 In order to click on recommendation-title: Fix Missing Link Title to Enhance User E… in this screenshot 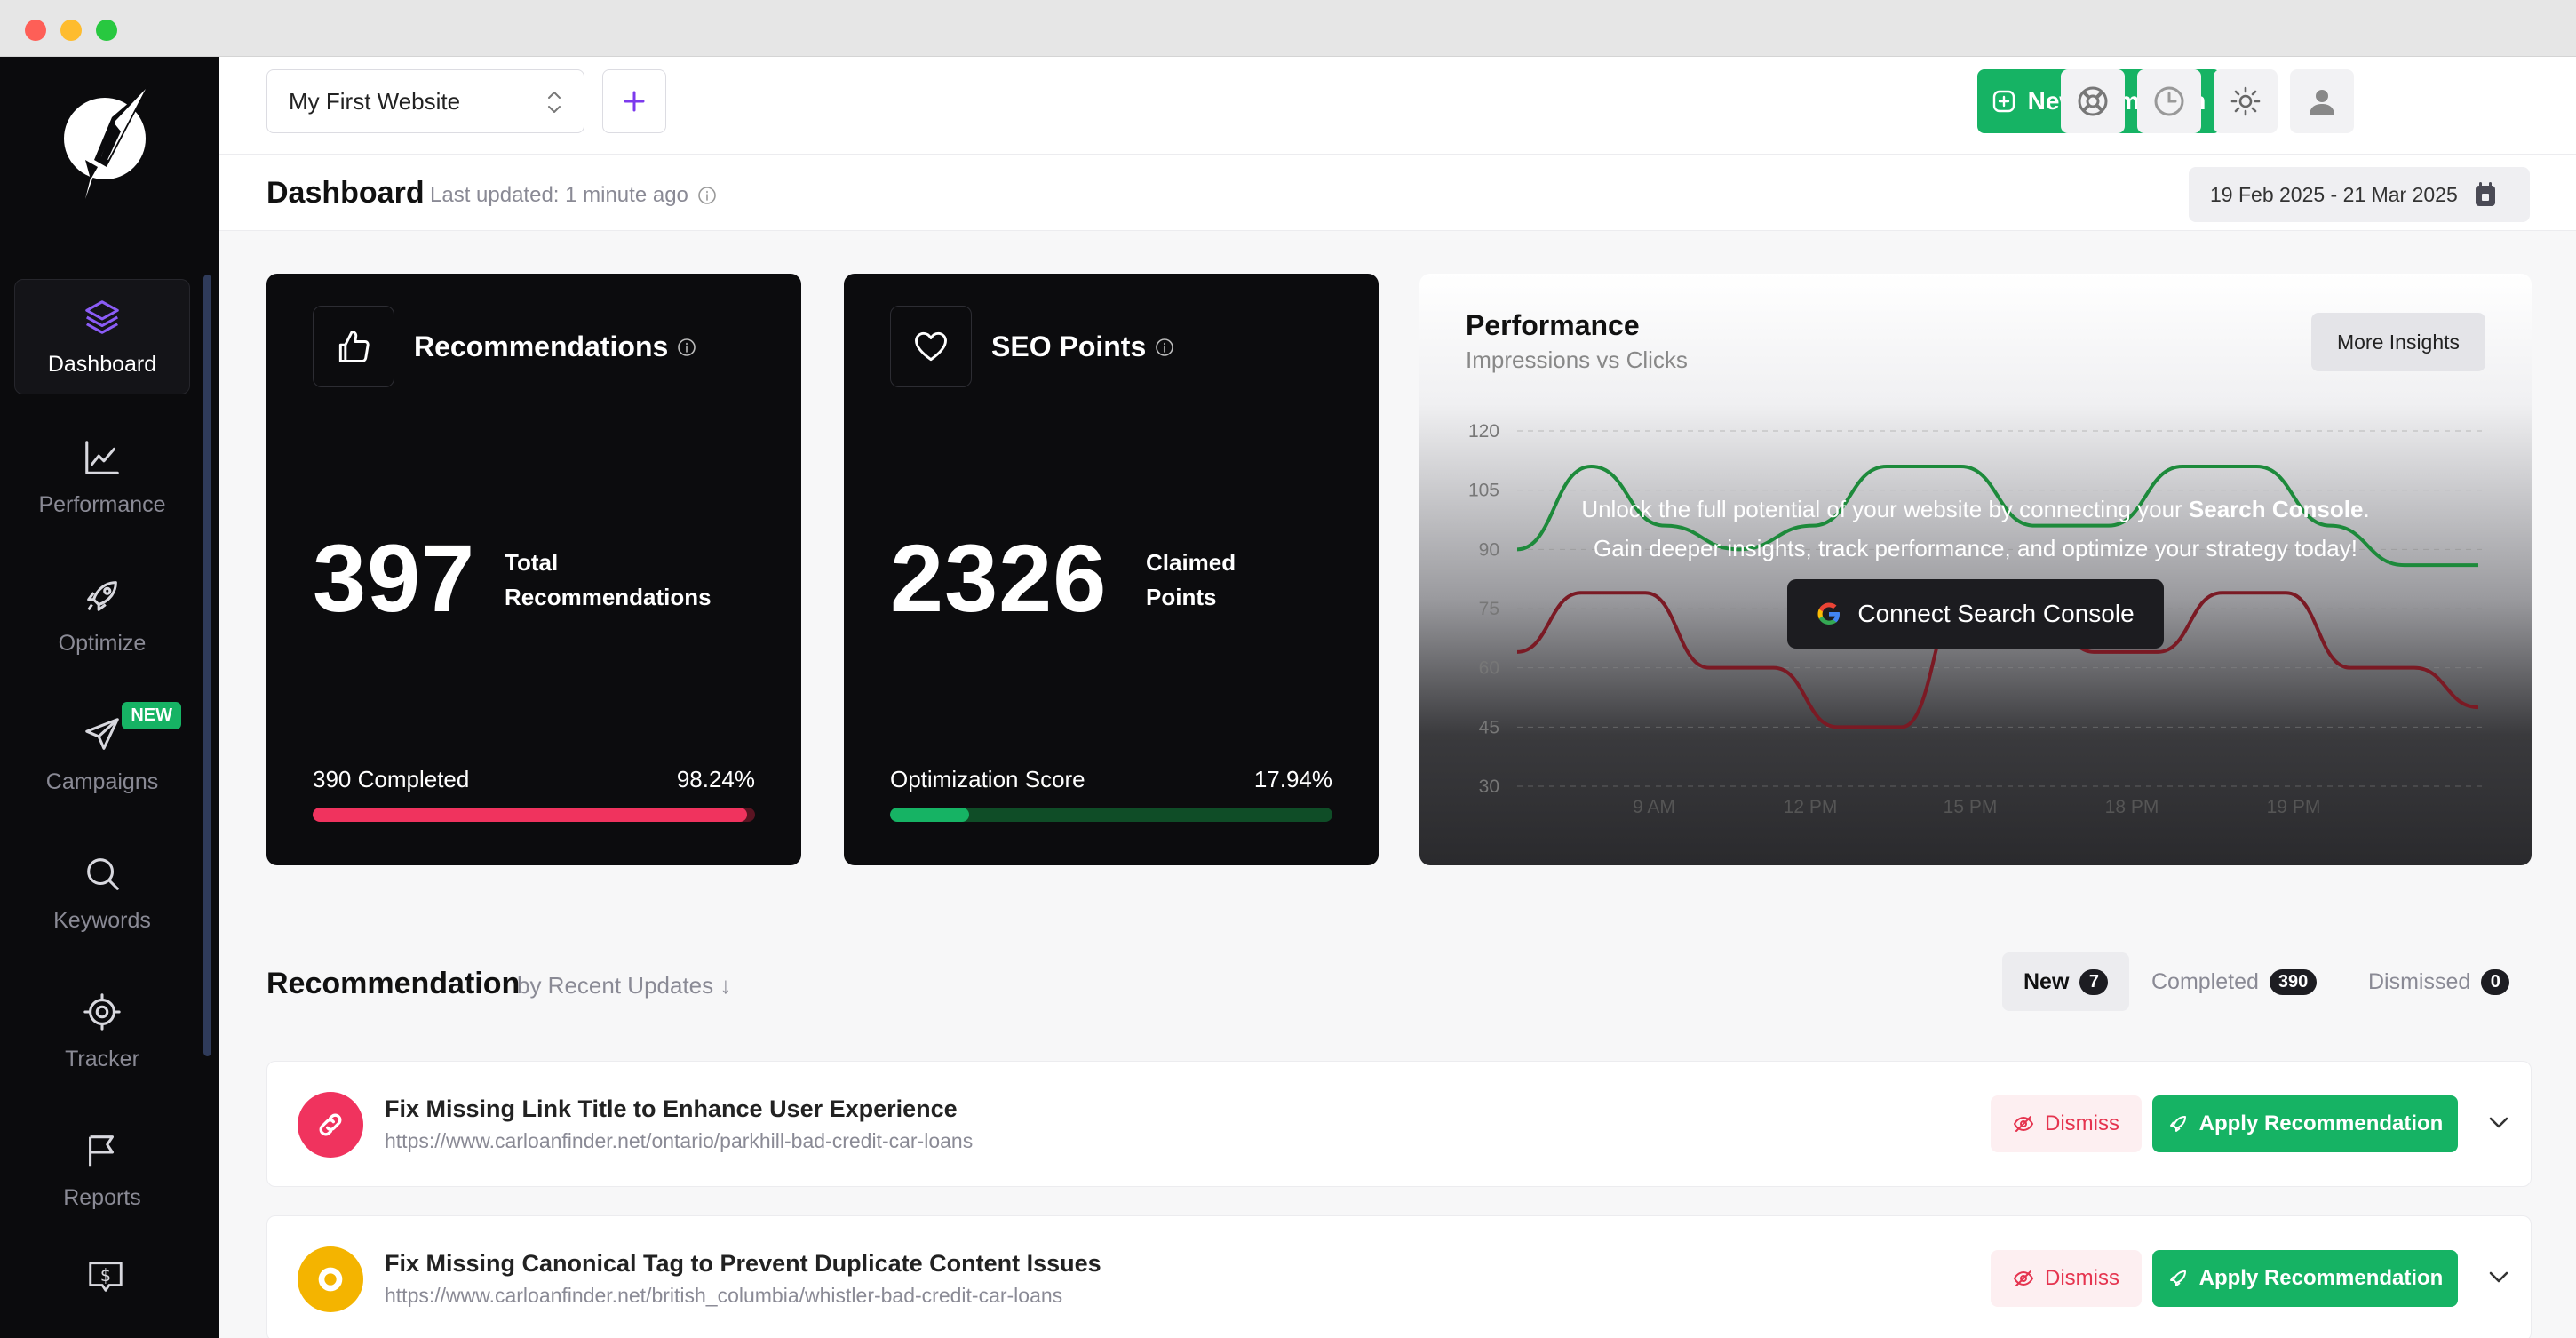, I will do `click(671, 1108)`.